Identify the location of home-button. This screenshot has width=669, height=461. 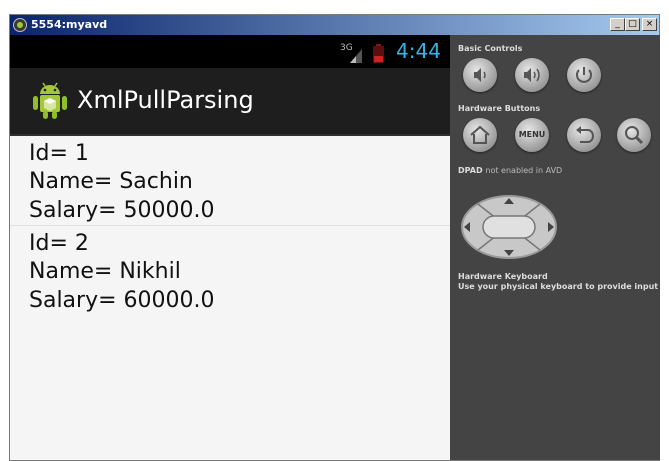
(480, 135).